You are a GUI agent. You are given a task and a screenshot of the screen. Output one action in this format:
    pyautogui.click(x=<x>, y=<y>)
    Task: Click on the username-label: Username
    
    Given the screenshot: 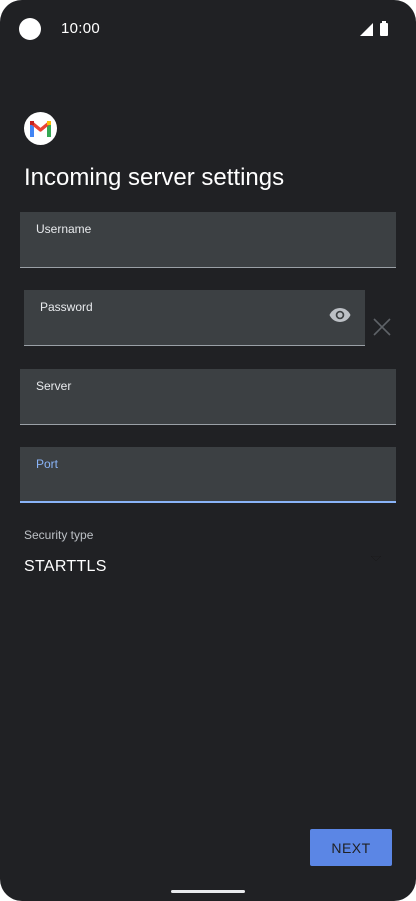 What is the action you would take?
    pyautogui.click(x=64, y=229)
    